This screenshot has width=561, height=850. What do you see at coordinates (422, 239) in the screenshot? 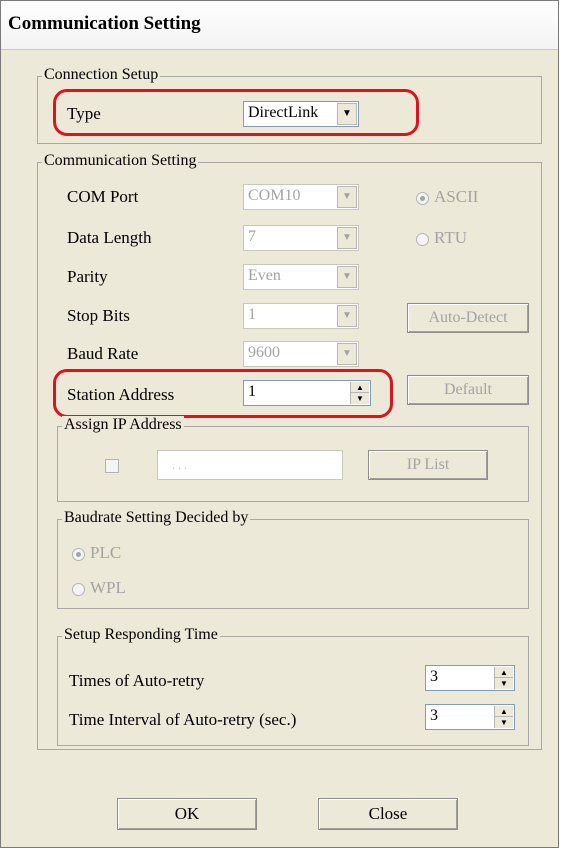
I see `rtu-radio` at bounding box center [422, 239].